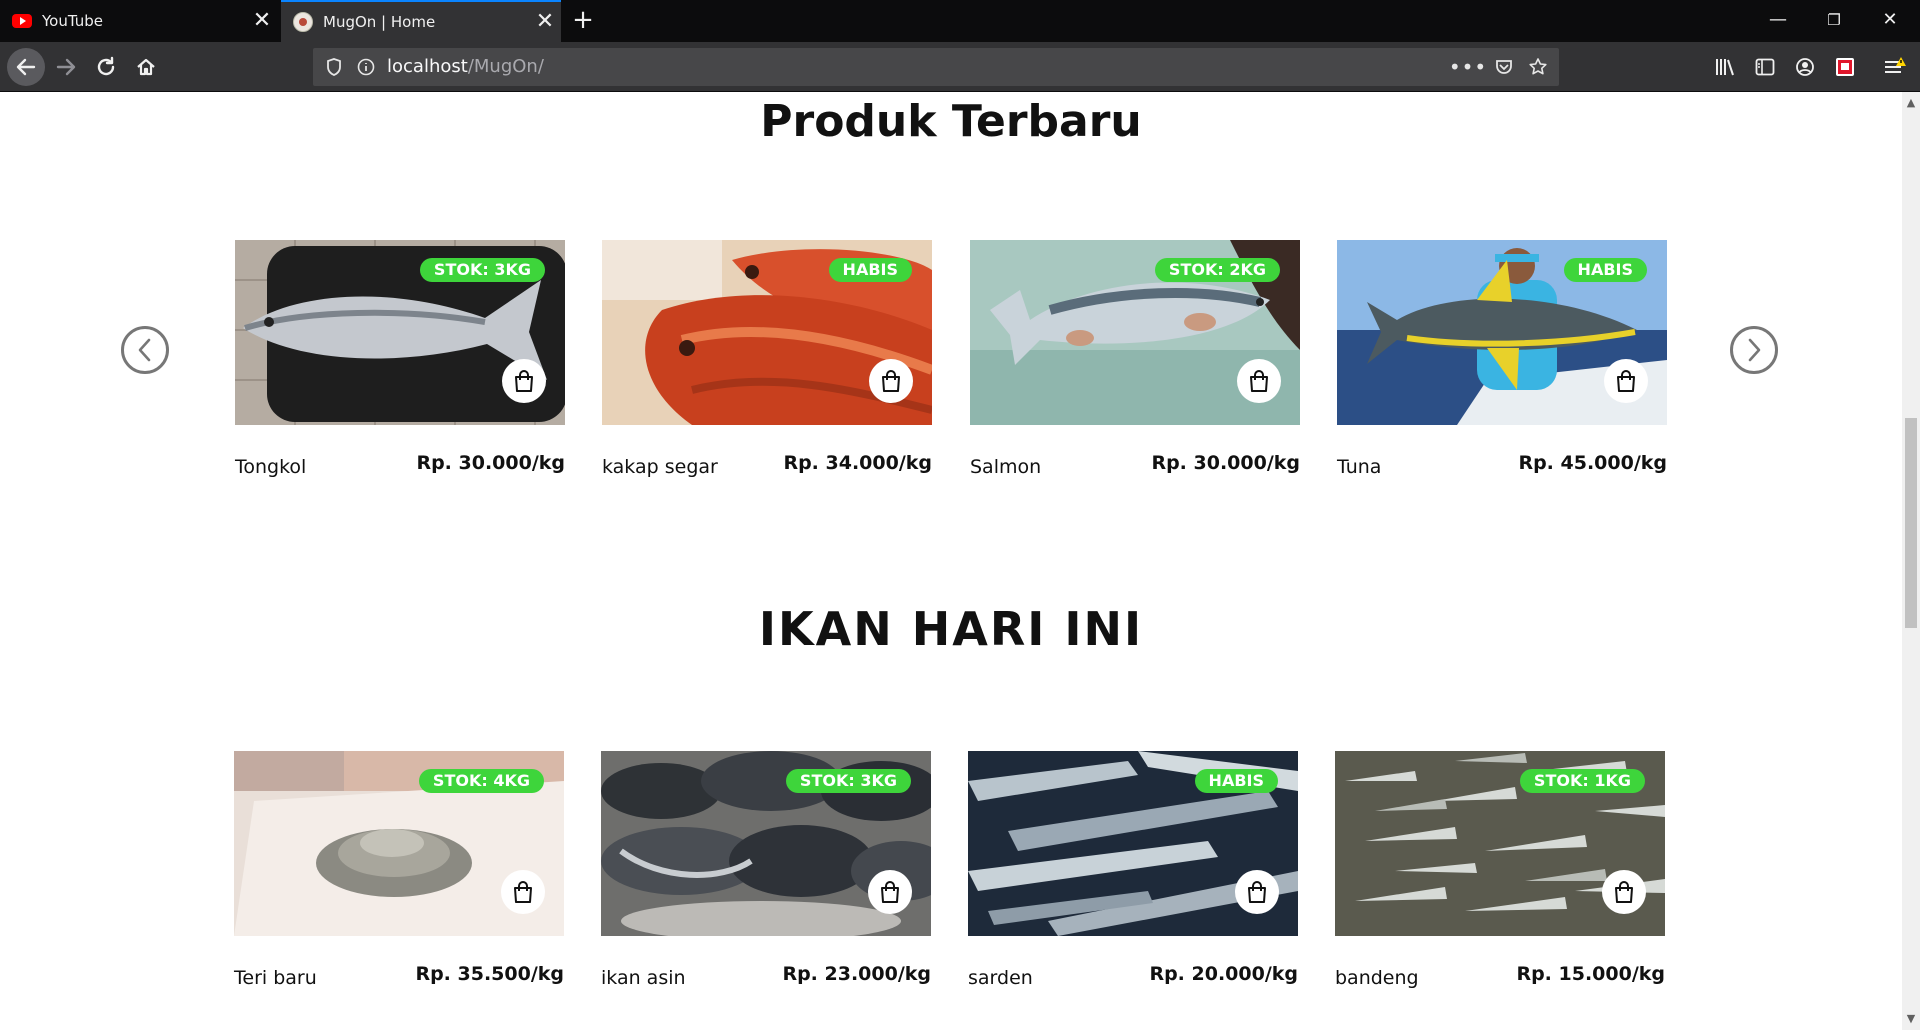  I want to click on product-image-ikan-asin: STOK: 3KG, so click(766, 843).